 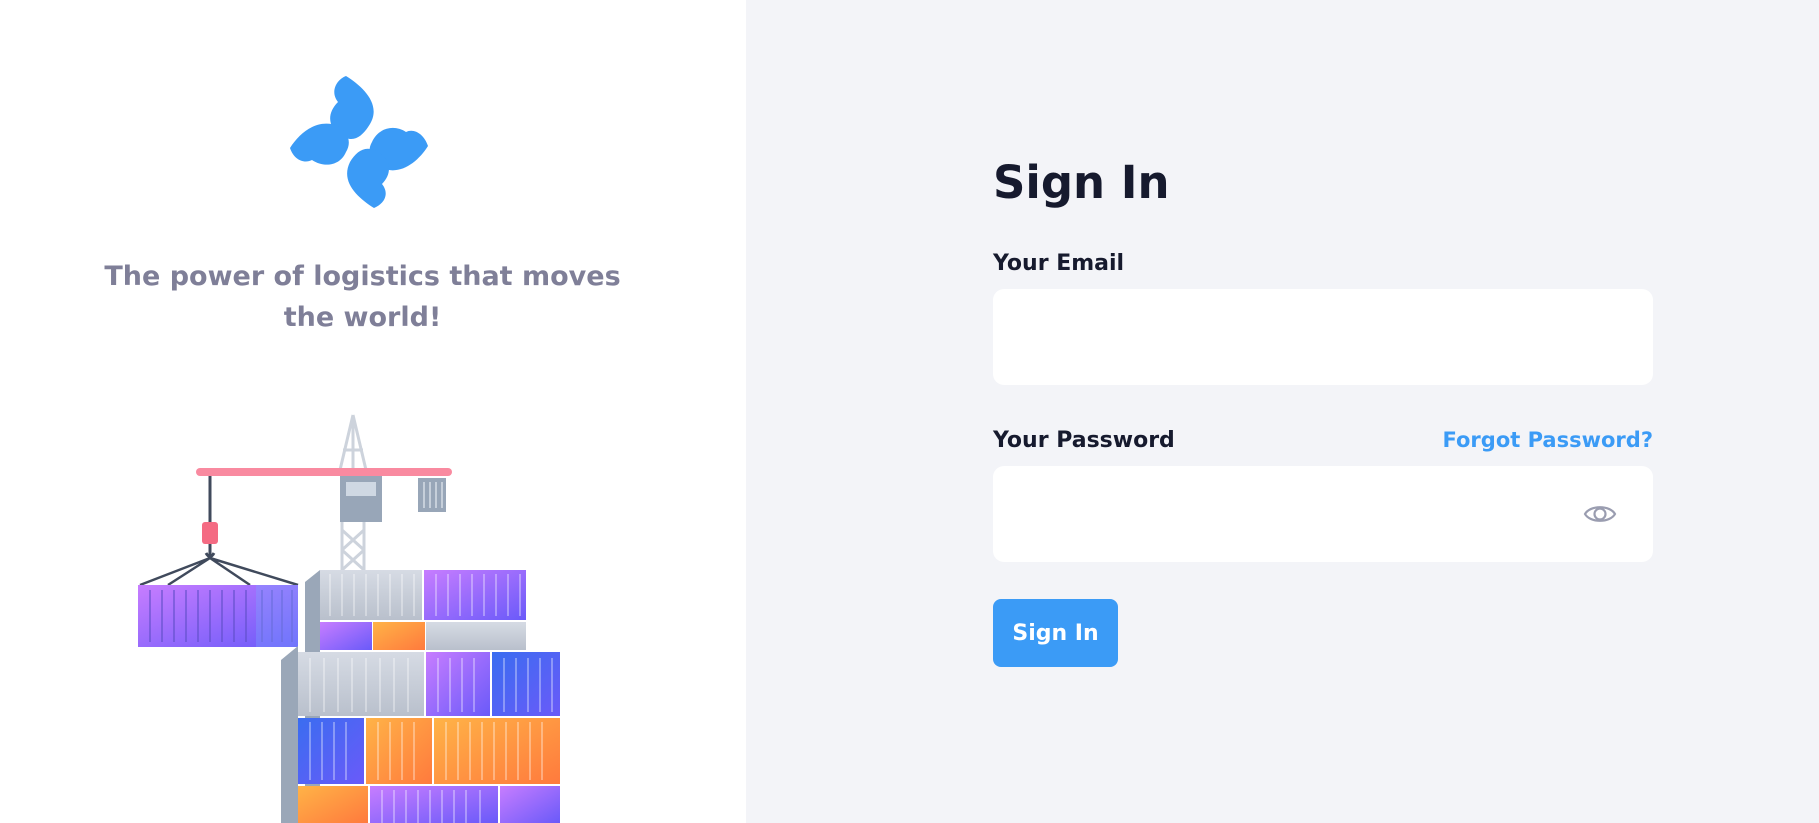 What do you see at coordinates (1323, 440) in the screenshot?
I see `password-label-row: Your Password Forgot Password?` at bounding box center [1323, 440].